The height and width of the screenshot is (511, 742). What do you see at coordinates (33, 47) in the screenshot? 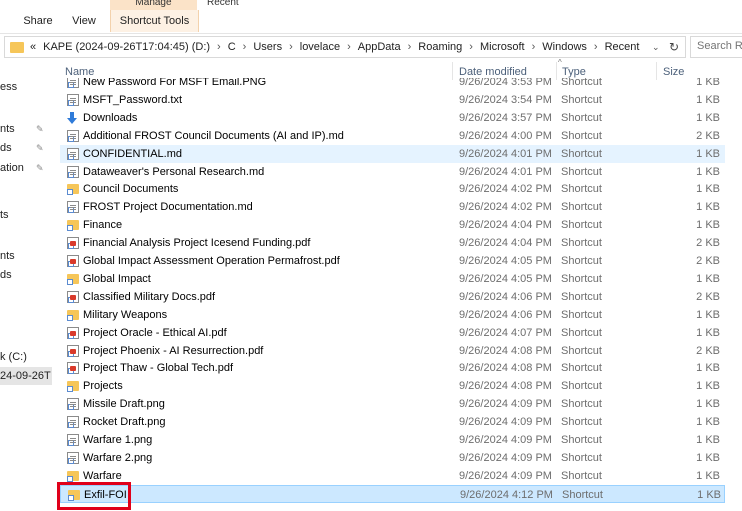
I see `breadcrumb-item: «` at bounding box center [33, 47].